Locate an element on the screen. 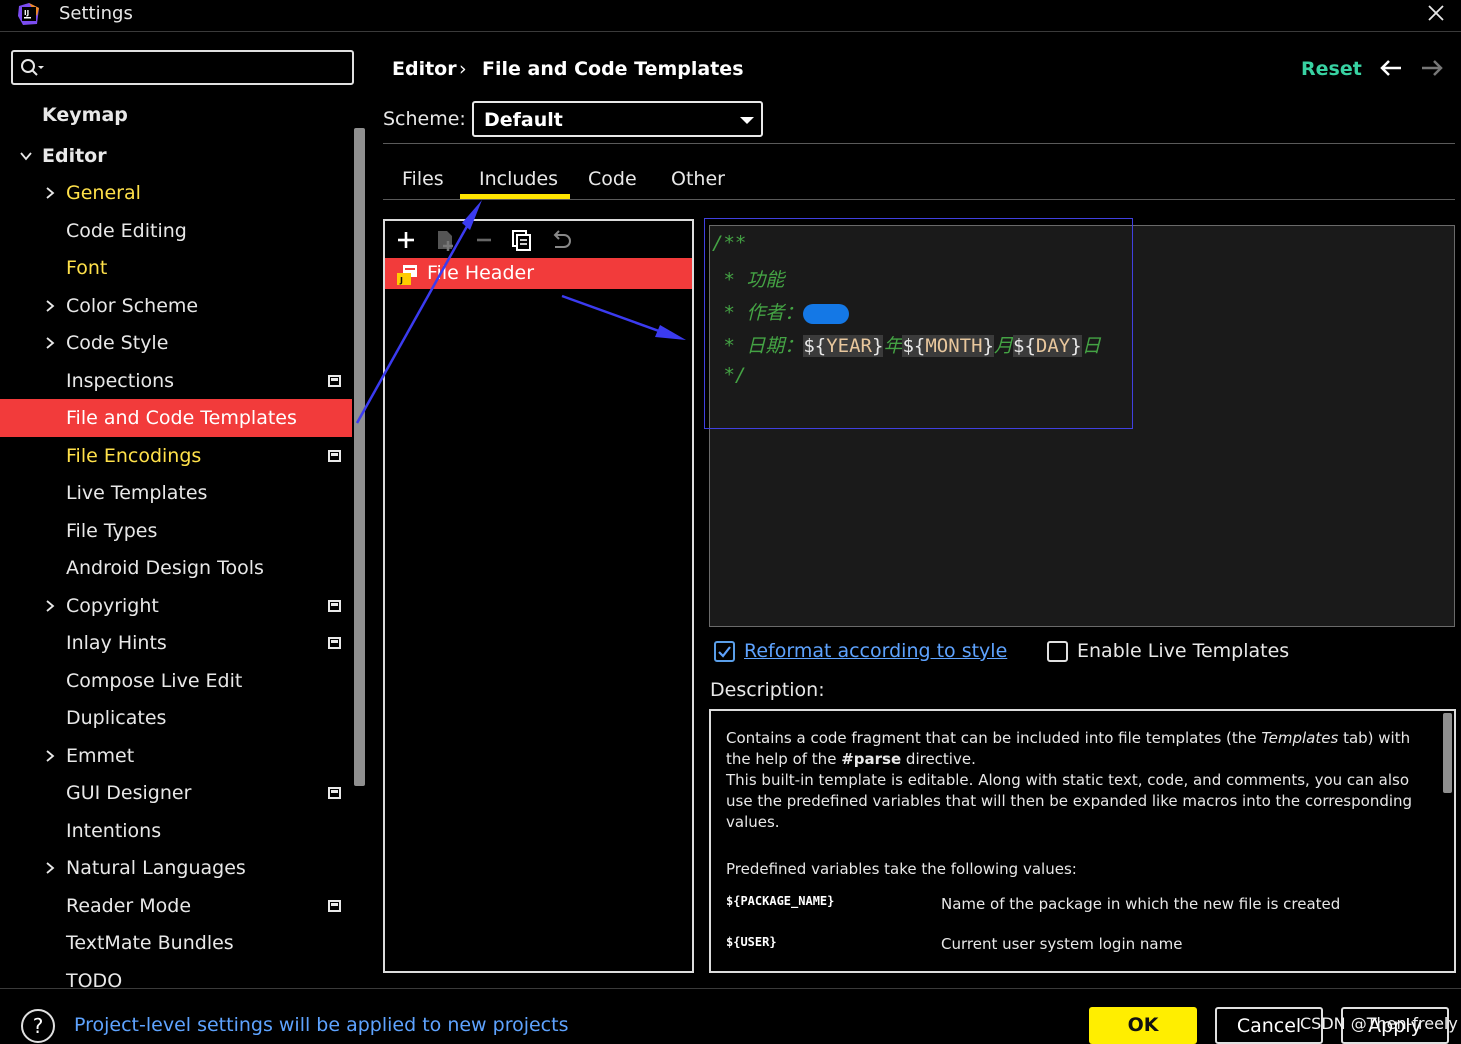 This screenshot has width=1461, height=1044. sidebar-item-compose-live-edit: Compose Live Edit is located at coordinates (176, 681).